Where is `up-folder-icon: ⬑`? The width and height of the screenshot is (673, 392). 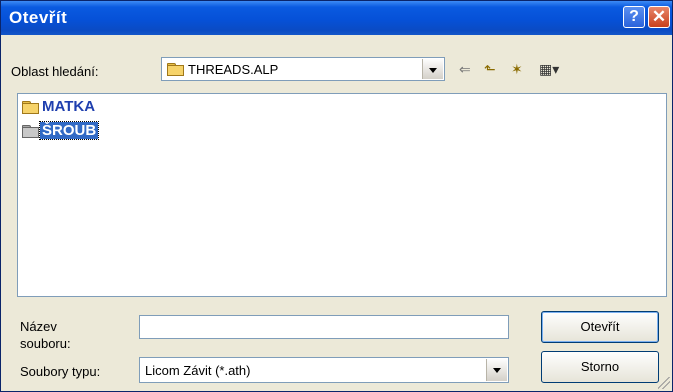 up-folder-icon: ⬑ is located at coordinates (490, 69).